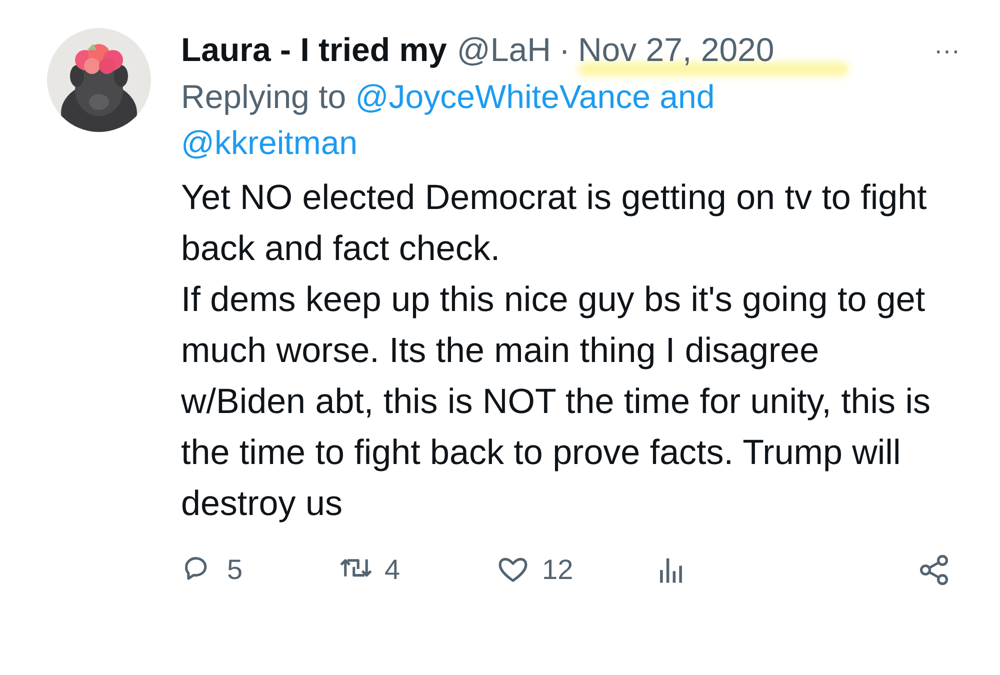 This screenshot has width=1000, height=675. What do you see at coordinates (314, 50) in the screenshot?
I see `author-name: Laura - I tried my` at bounding box center [314, 50].